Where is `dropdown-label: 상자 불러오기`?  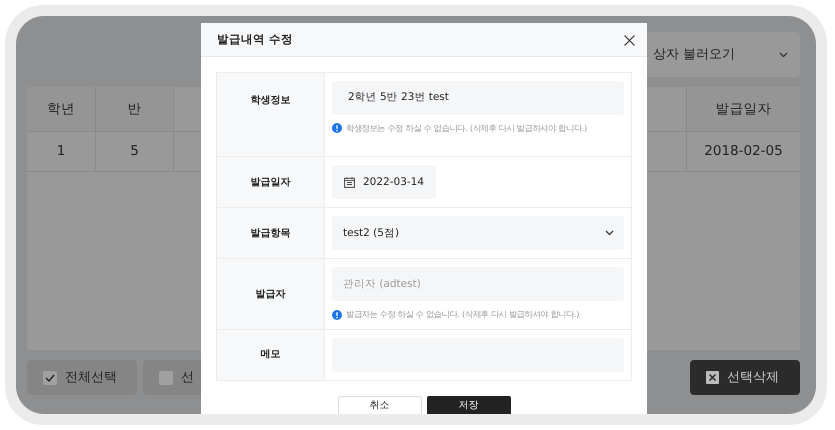
dropdown-label: 상자 불러오기 is located at coordinates (694, 55).